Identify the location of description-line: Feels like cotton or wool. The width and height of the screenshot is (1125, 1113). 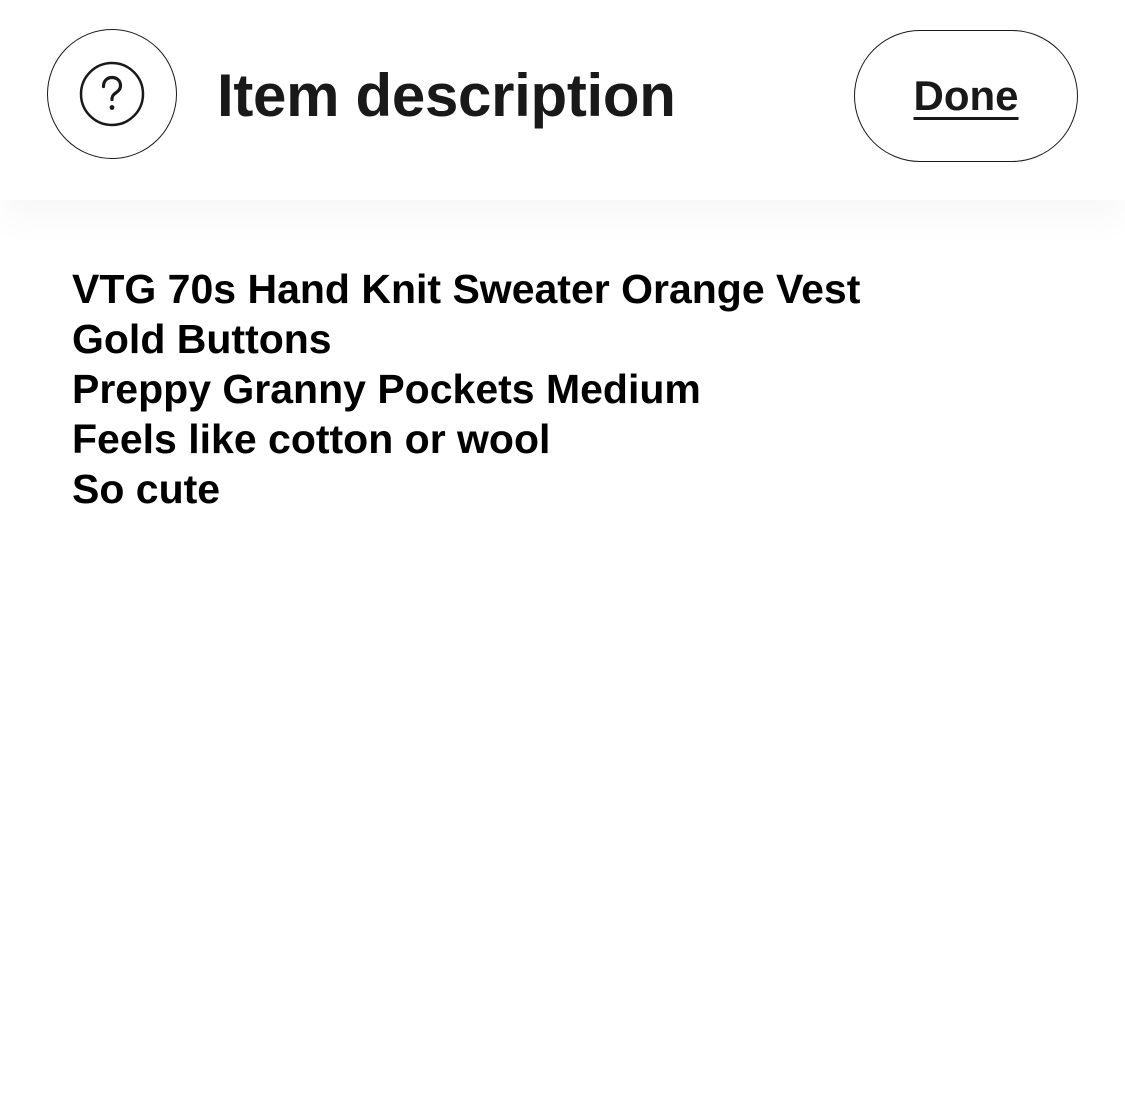
(311, 439).